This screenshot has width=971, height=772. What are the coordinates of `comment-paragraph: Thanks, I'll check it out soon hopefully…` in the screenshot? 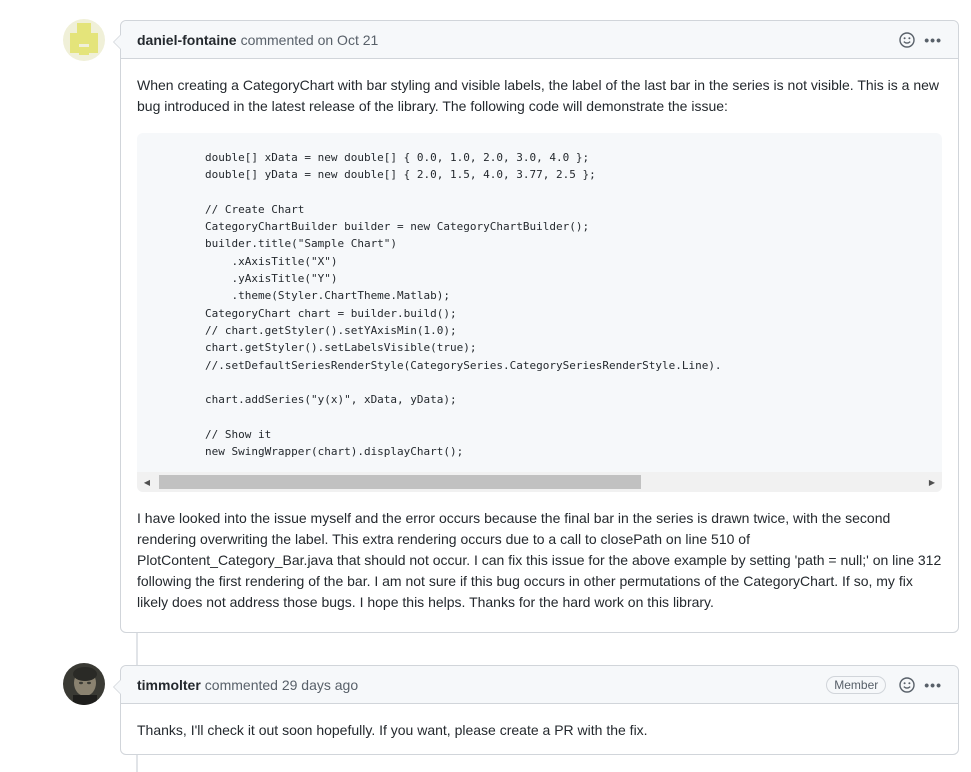 It's located at (392, 730).